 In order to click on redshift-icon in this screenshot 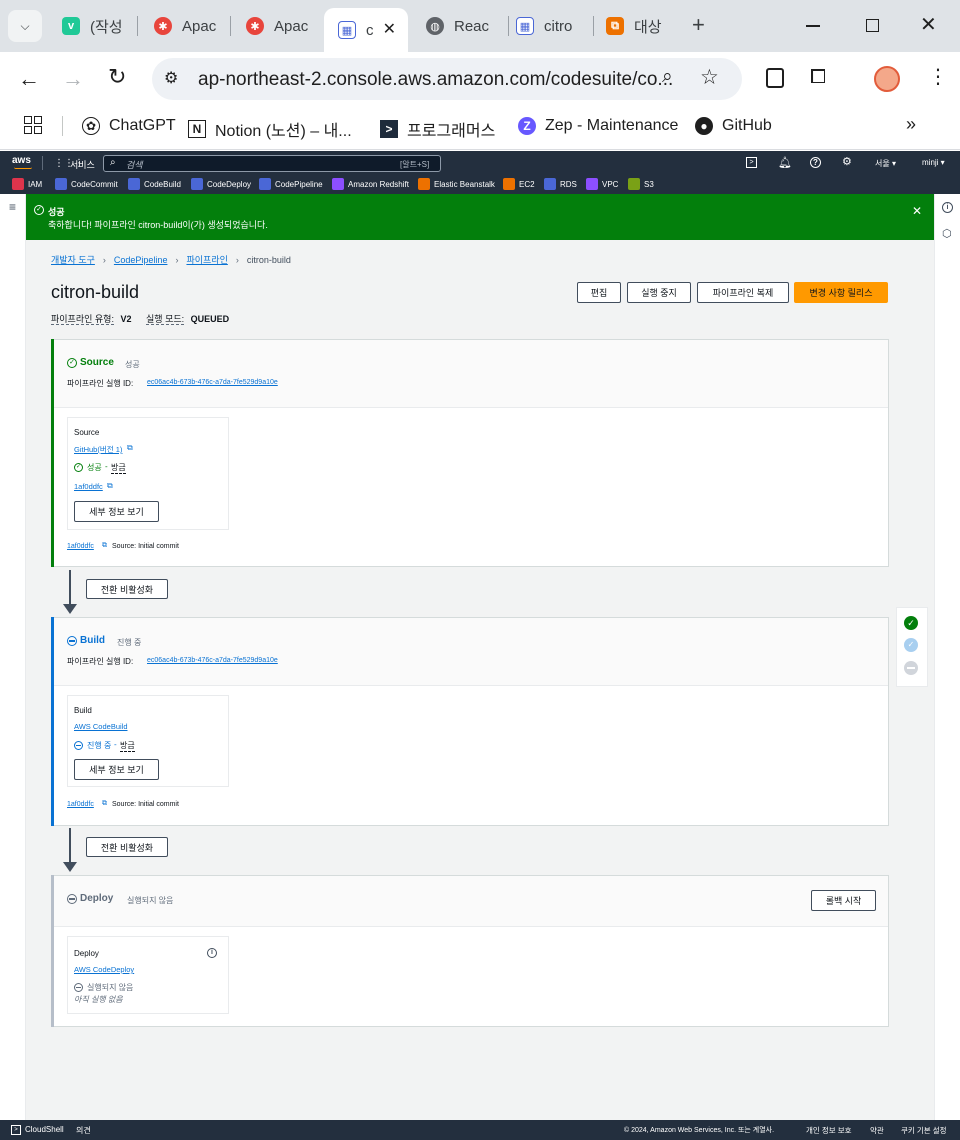, I will do `click(338, 184)`.